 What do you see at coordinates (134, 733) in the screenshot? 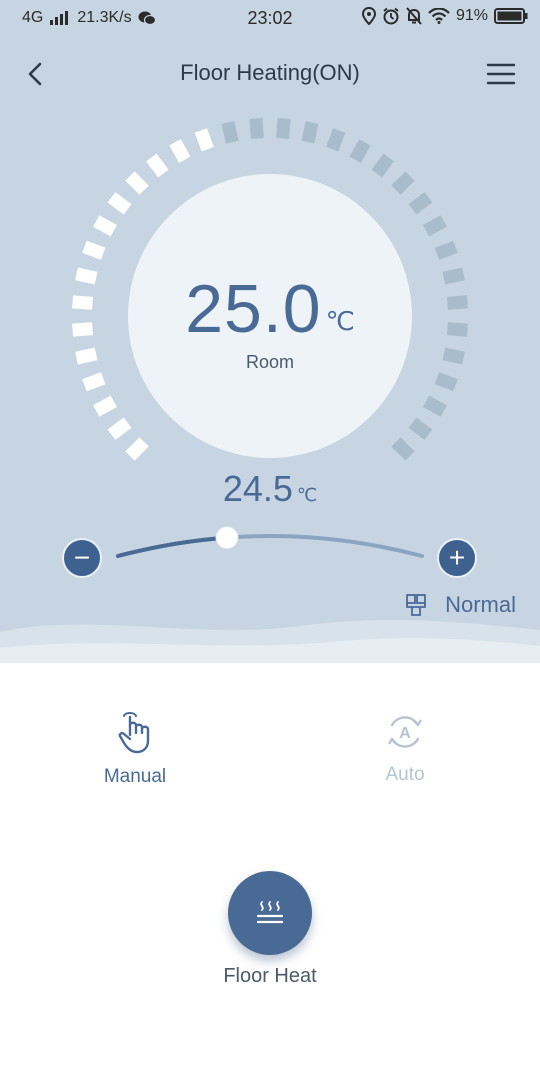
I see `hand-pointer-icon` at bounding box center [134, 733].